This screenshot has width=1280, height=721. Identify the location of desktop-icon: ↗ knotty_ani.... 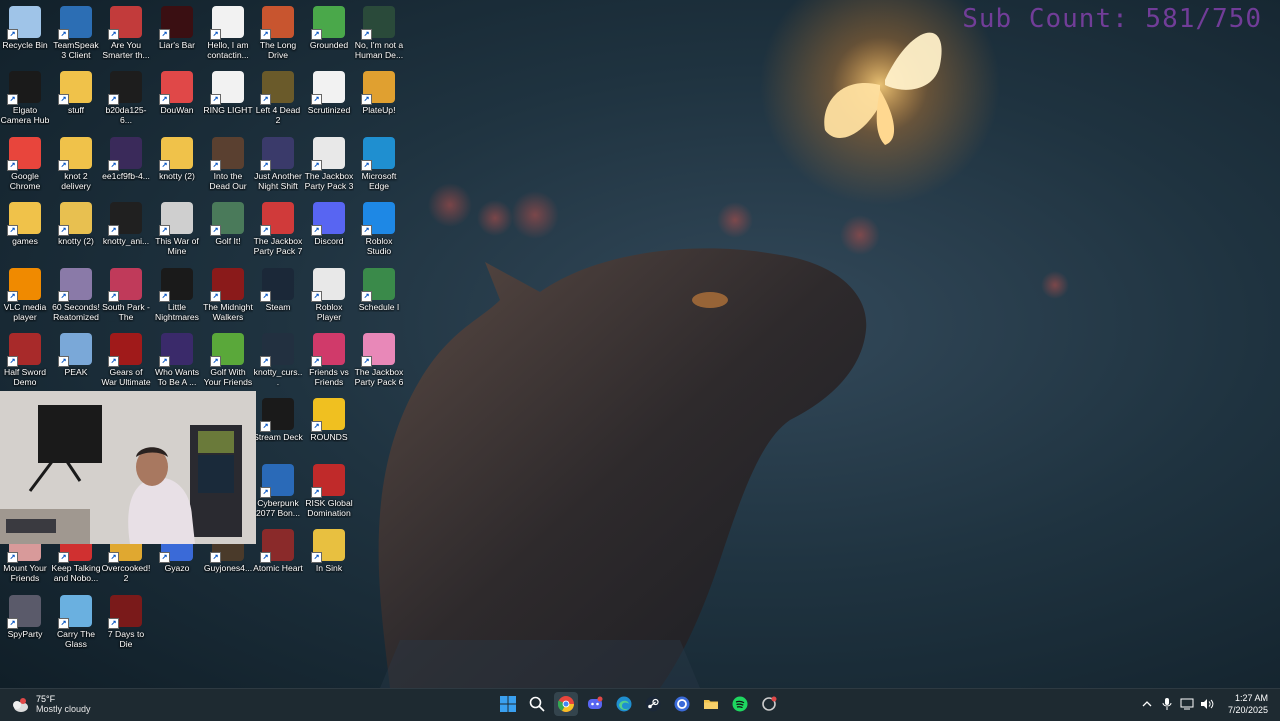
(126, 222).